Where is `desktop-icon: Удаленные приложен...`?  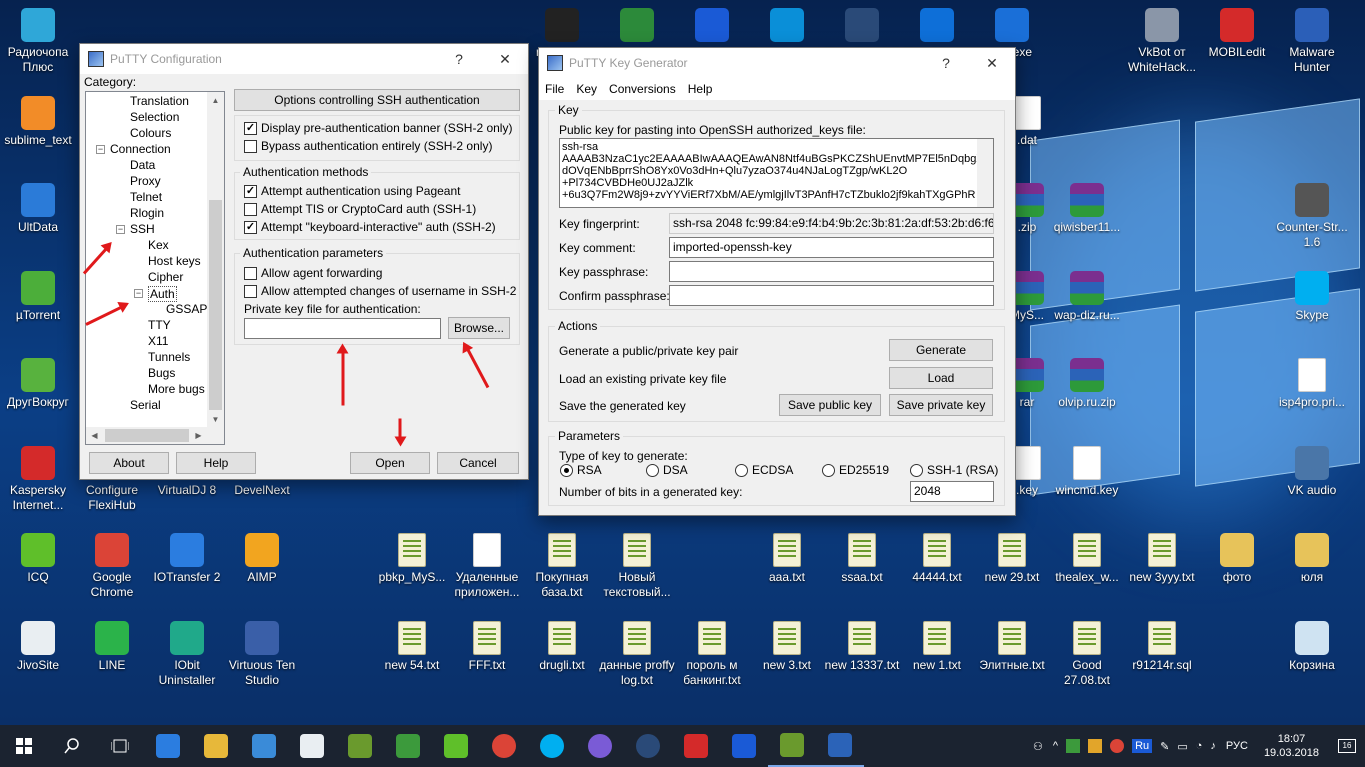
desktop-icon: Удаленные приложен... is located at coordinates (487, 566).